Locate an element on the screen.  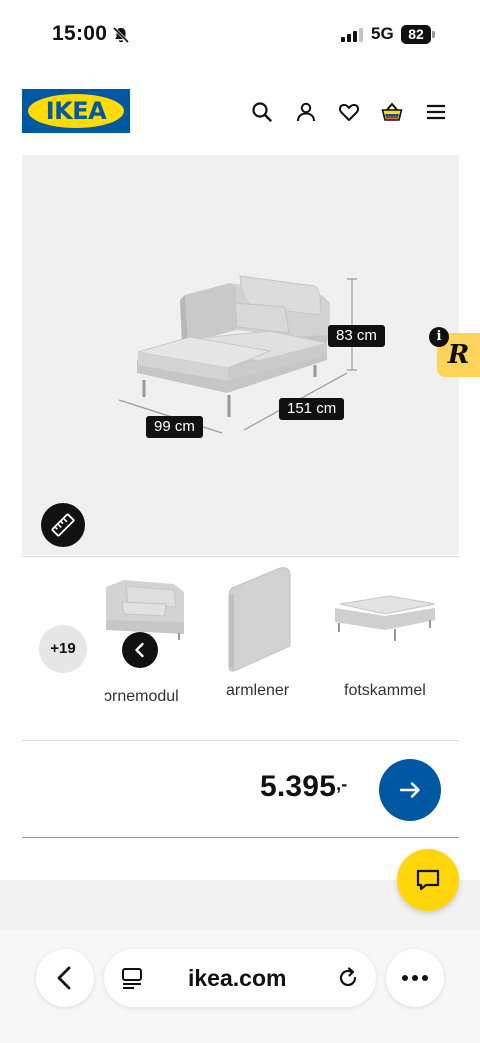
battery-icon: 82 is located at coordinates (418, 34).